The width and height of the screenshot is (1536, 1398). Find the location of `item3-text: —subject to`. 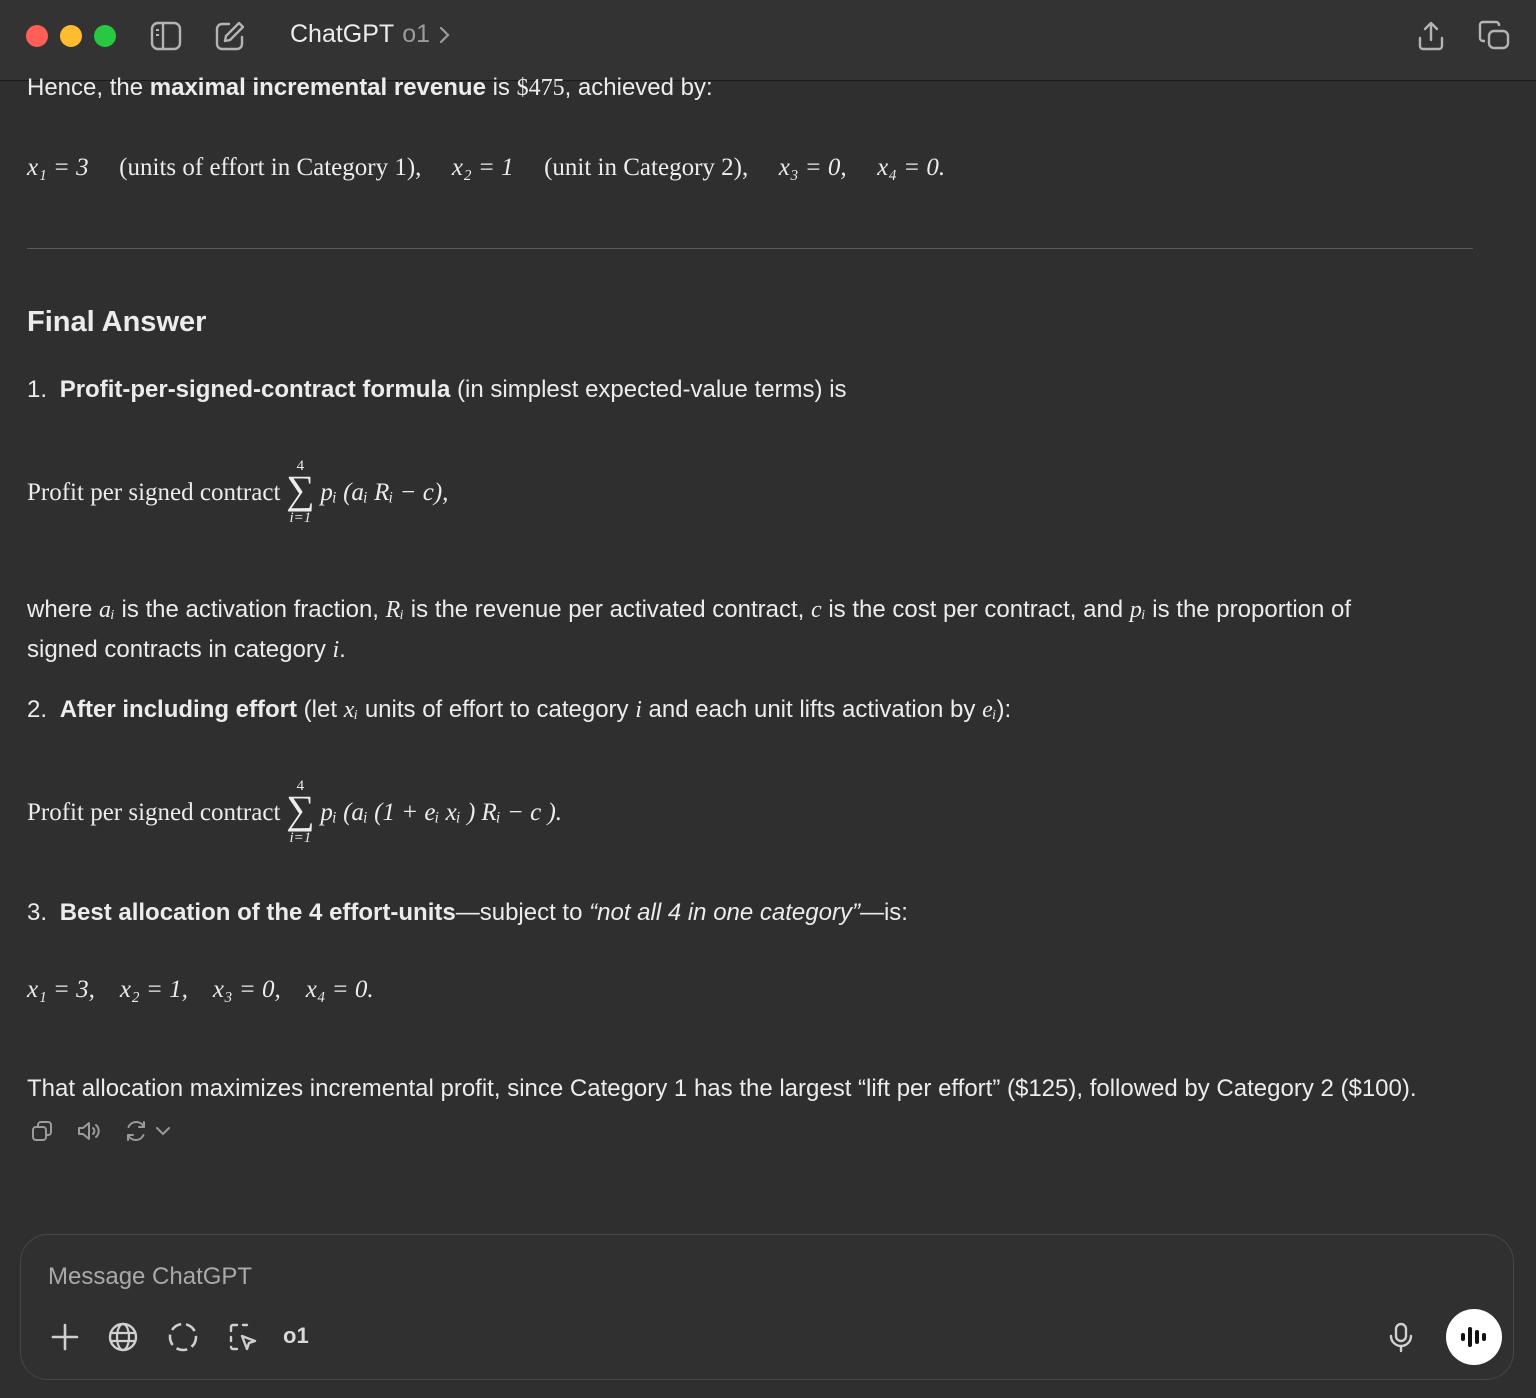

item3-text: —subject to is located at coordinates (522, 912).